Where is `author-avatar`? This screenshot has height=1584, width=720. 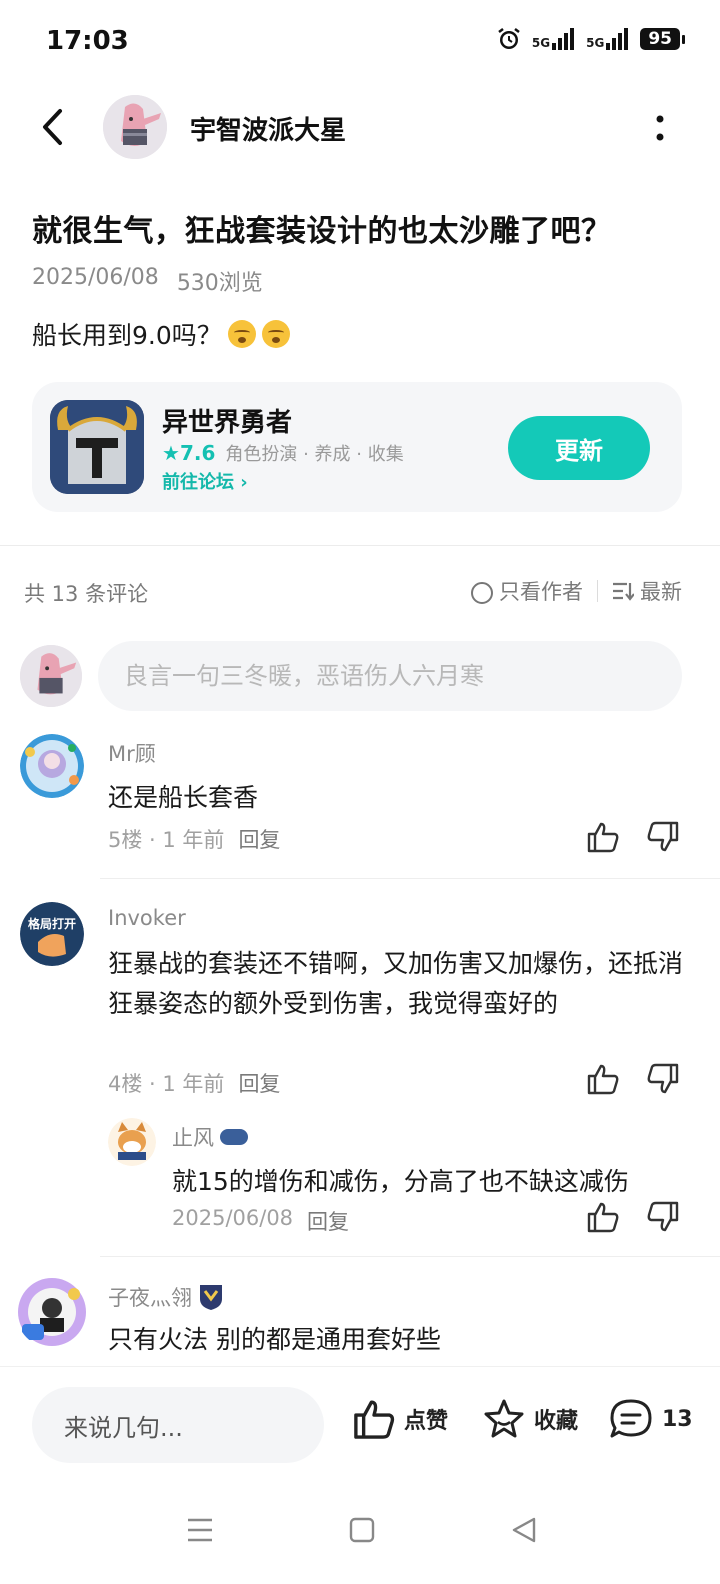 author-avatar is located at coordinates (135, 127).